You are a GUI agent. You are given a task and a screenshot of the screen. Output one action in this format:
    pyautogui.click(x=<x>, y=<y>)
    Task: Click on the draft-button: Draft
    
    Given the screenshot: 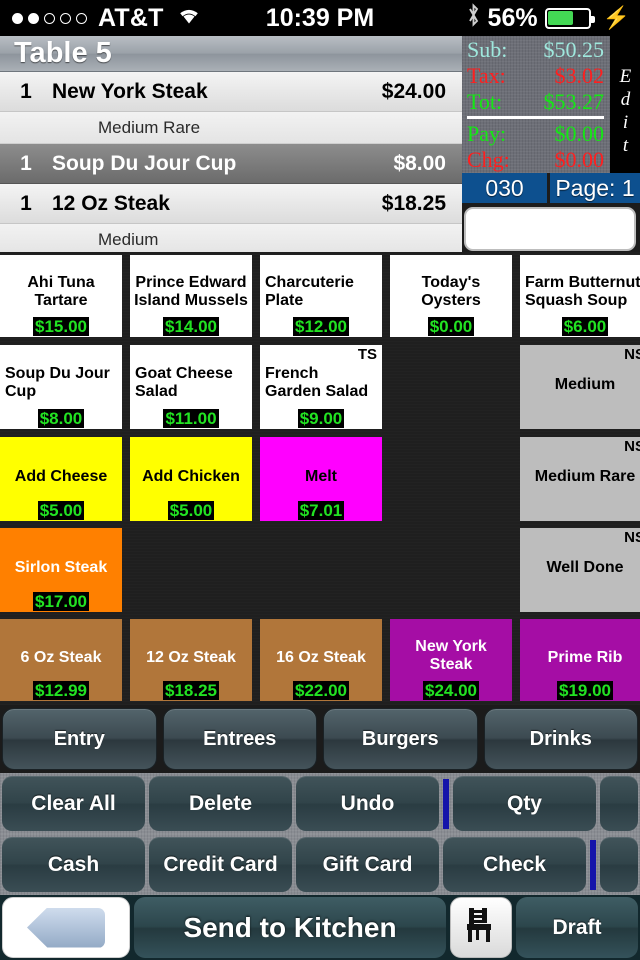 What is the action you would take?
    pyautogui.click(x=577, y=927)
    